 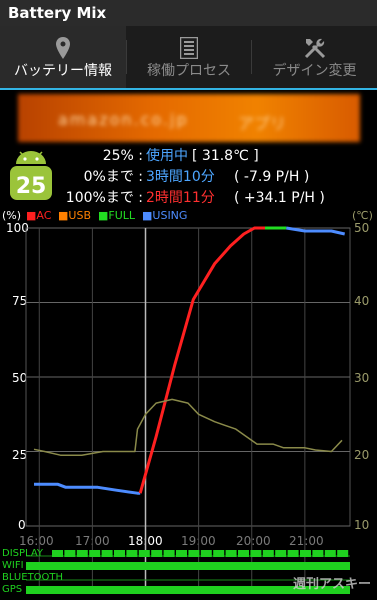 I want to click on x-tick: 16:00, so click(x=36, y=541).